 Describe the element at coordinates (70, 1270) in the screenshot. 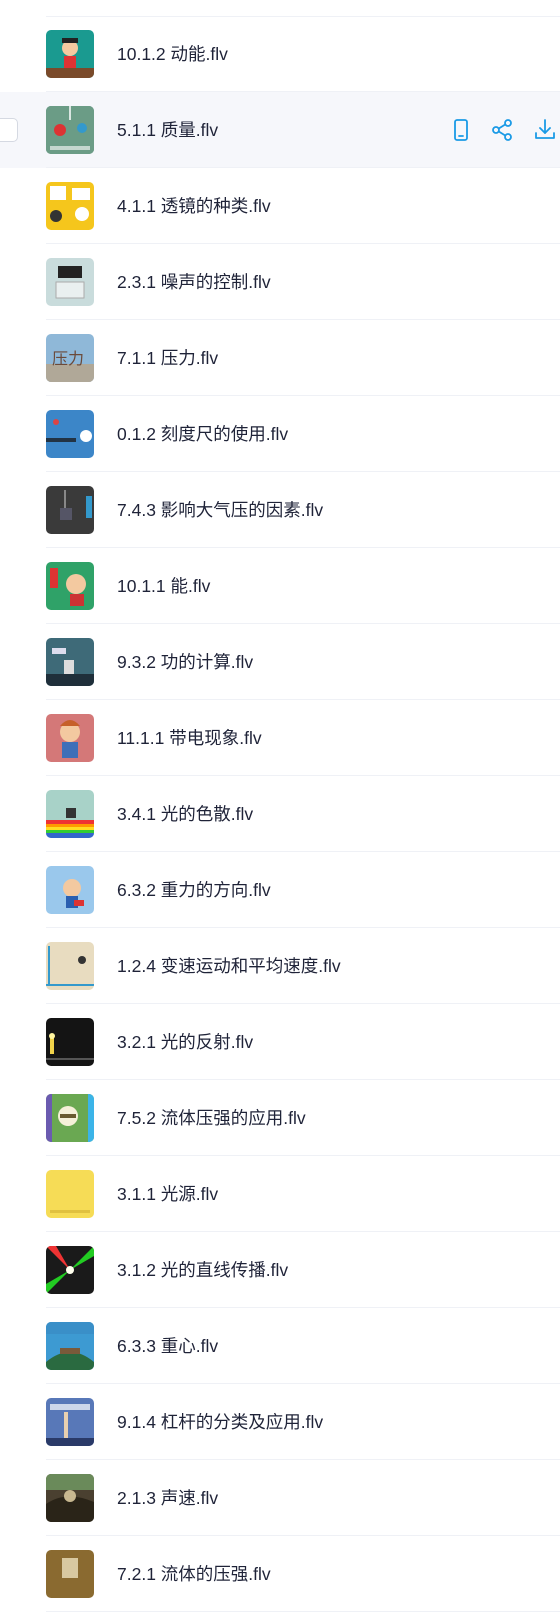

I see `thumb-straight` at that location.